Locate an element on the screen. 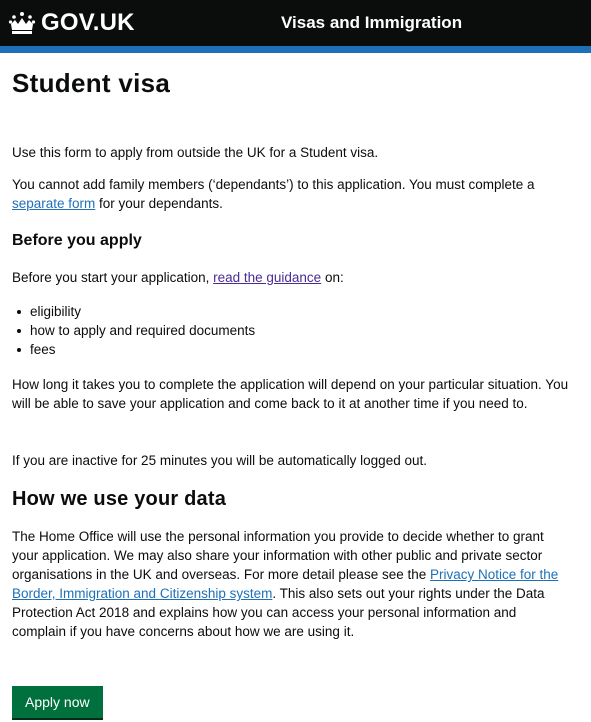  service-name: Visas and Immigration is located at coordinates (371, 23).